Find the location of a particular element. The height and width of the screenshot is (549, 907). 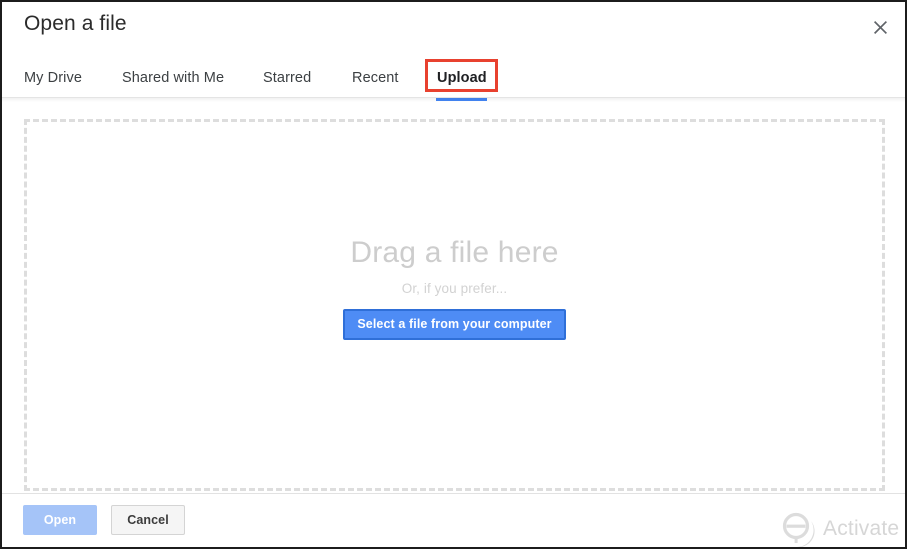

tab-recent: Recent is located at coordinates (375, 78).